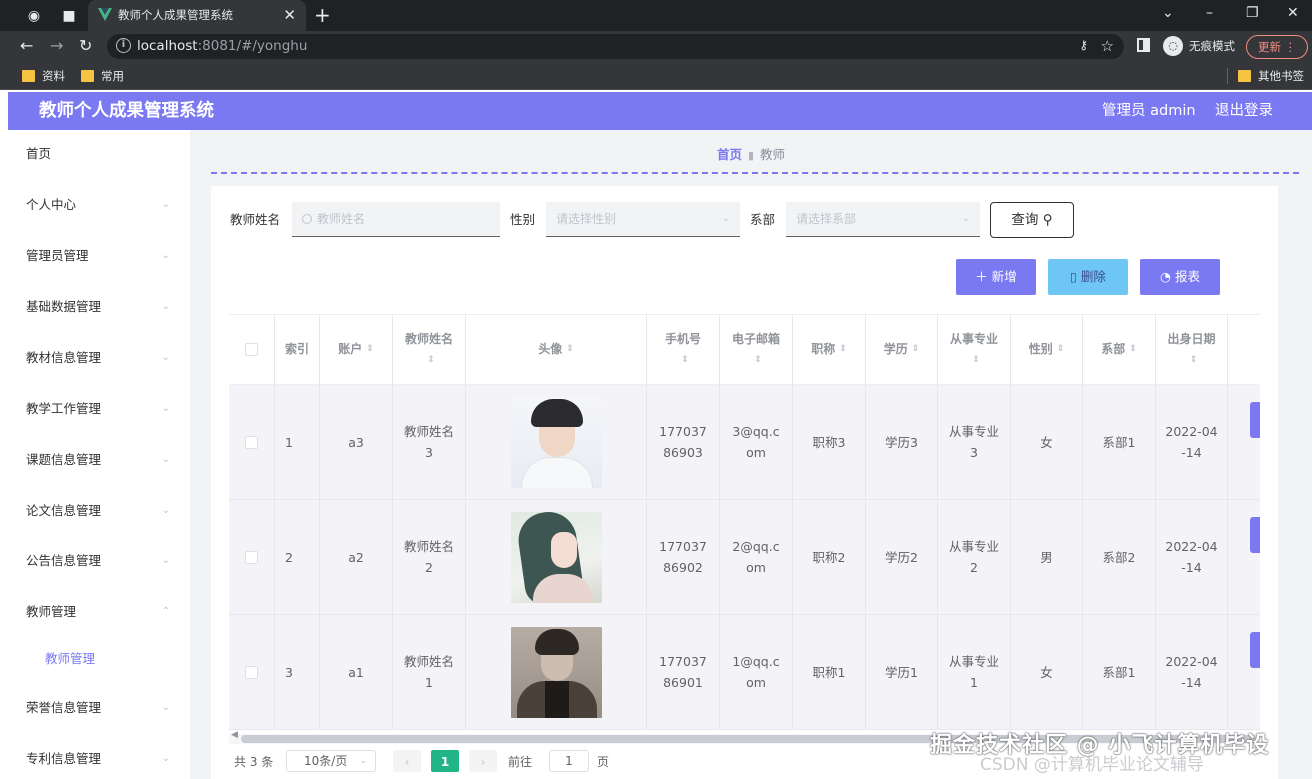 The height and width of the screenshot is (779, 1312). What do you see at coordinates (1244, 111) in the screenshot?
I see `logout-link: 退出登录` at bounding box center [1244, 111].